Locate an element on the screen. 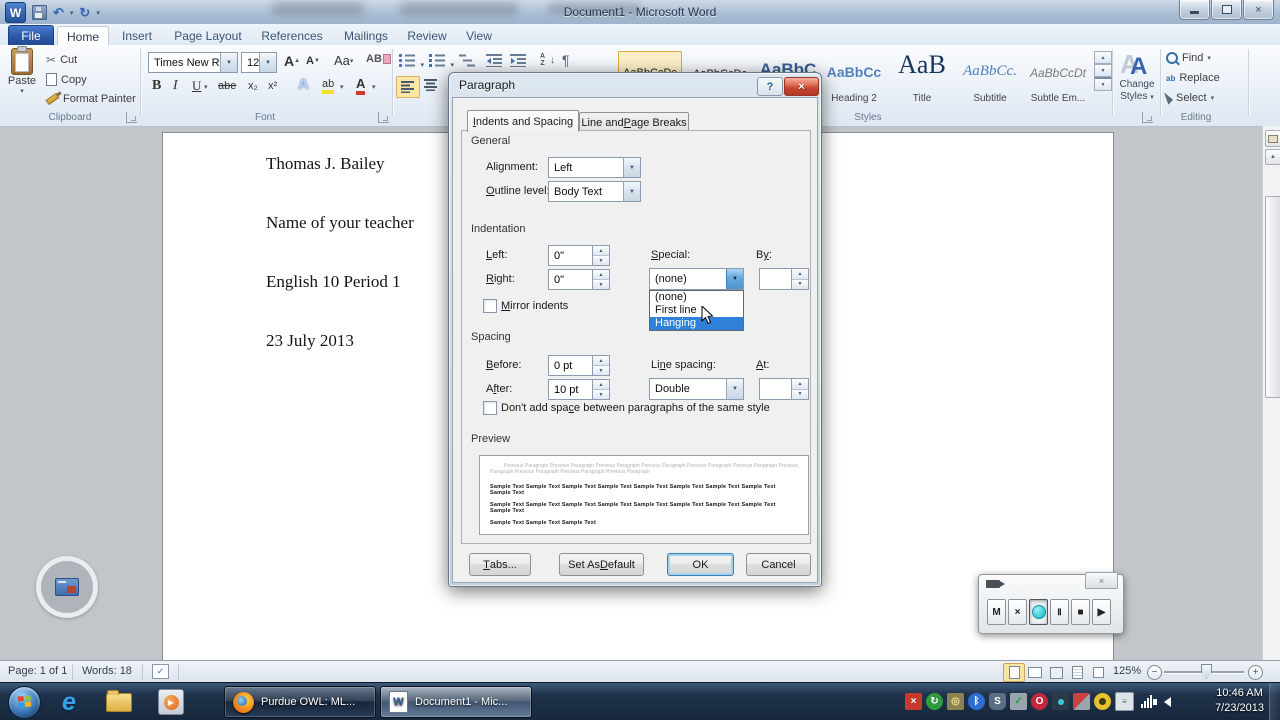  styles-scroll-up: ▲ is located at coordinates (1103, 57).